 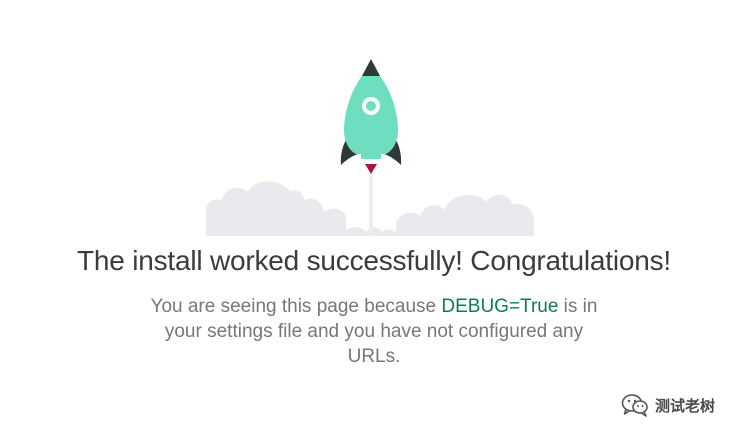 I want to click on debug-setting-flag: DEBUG=True, so click(x=500, y=306).